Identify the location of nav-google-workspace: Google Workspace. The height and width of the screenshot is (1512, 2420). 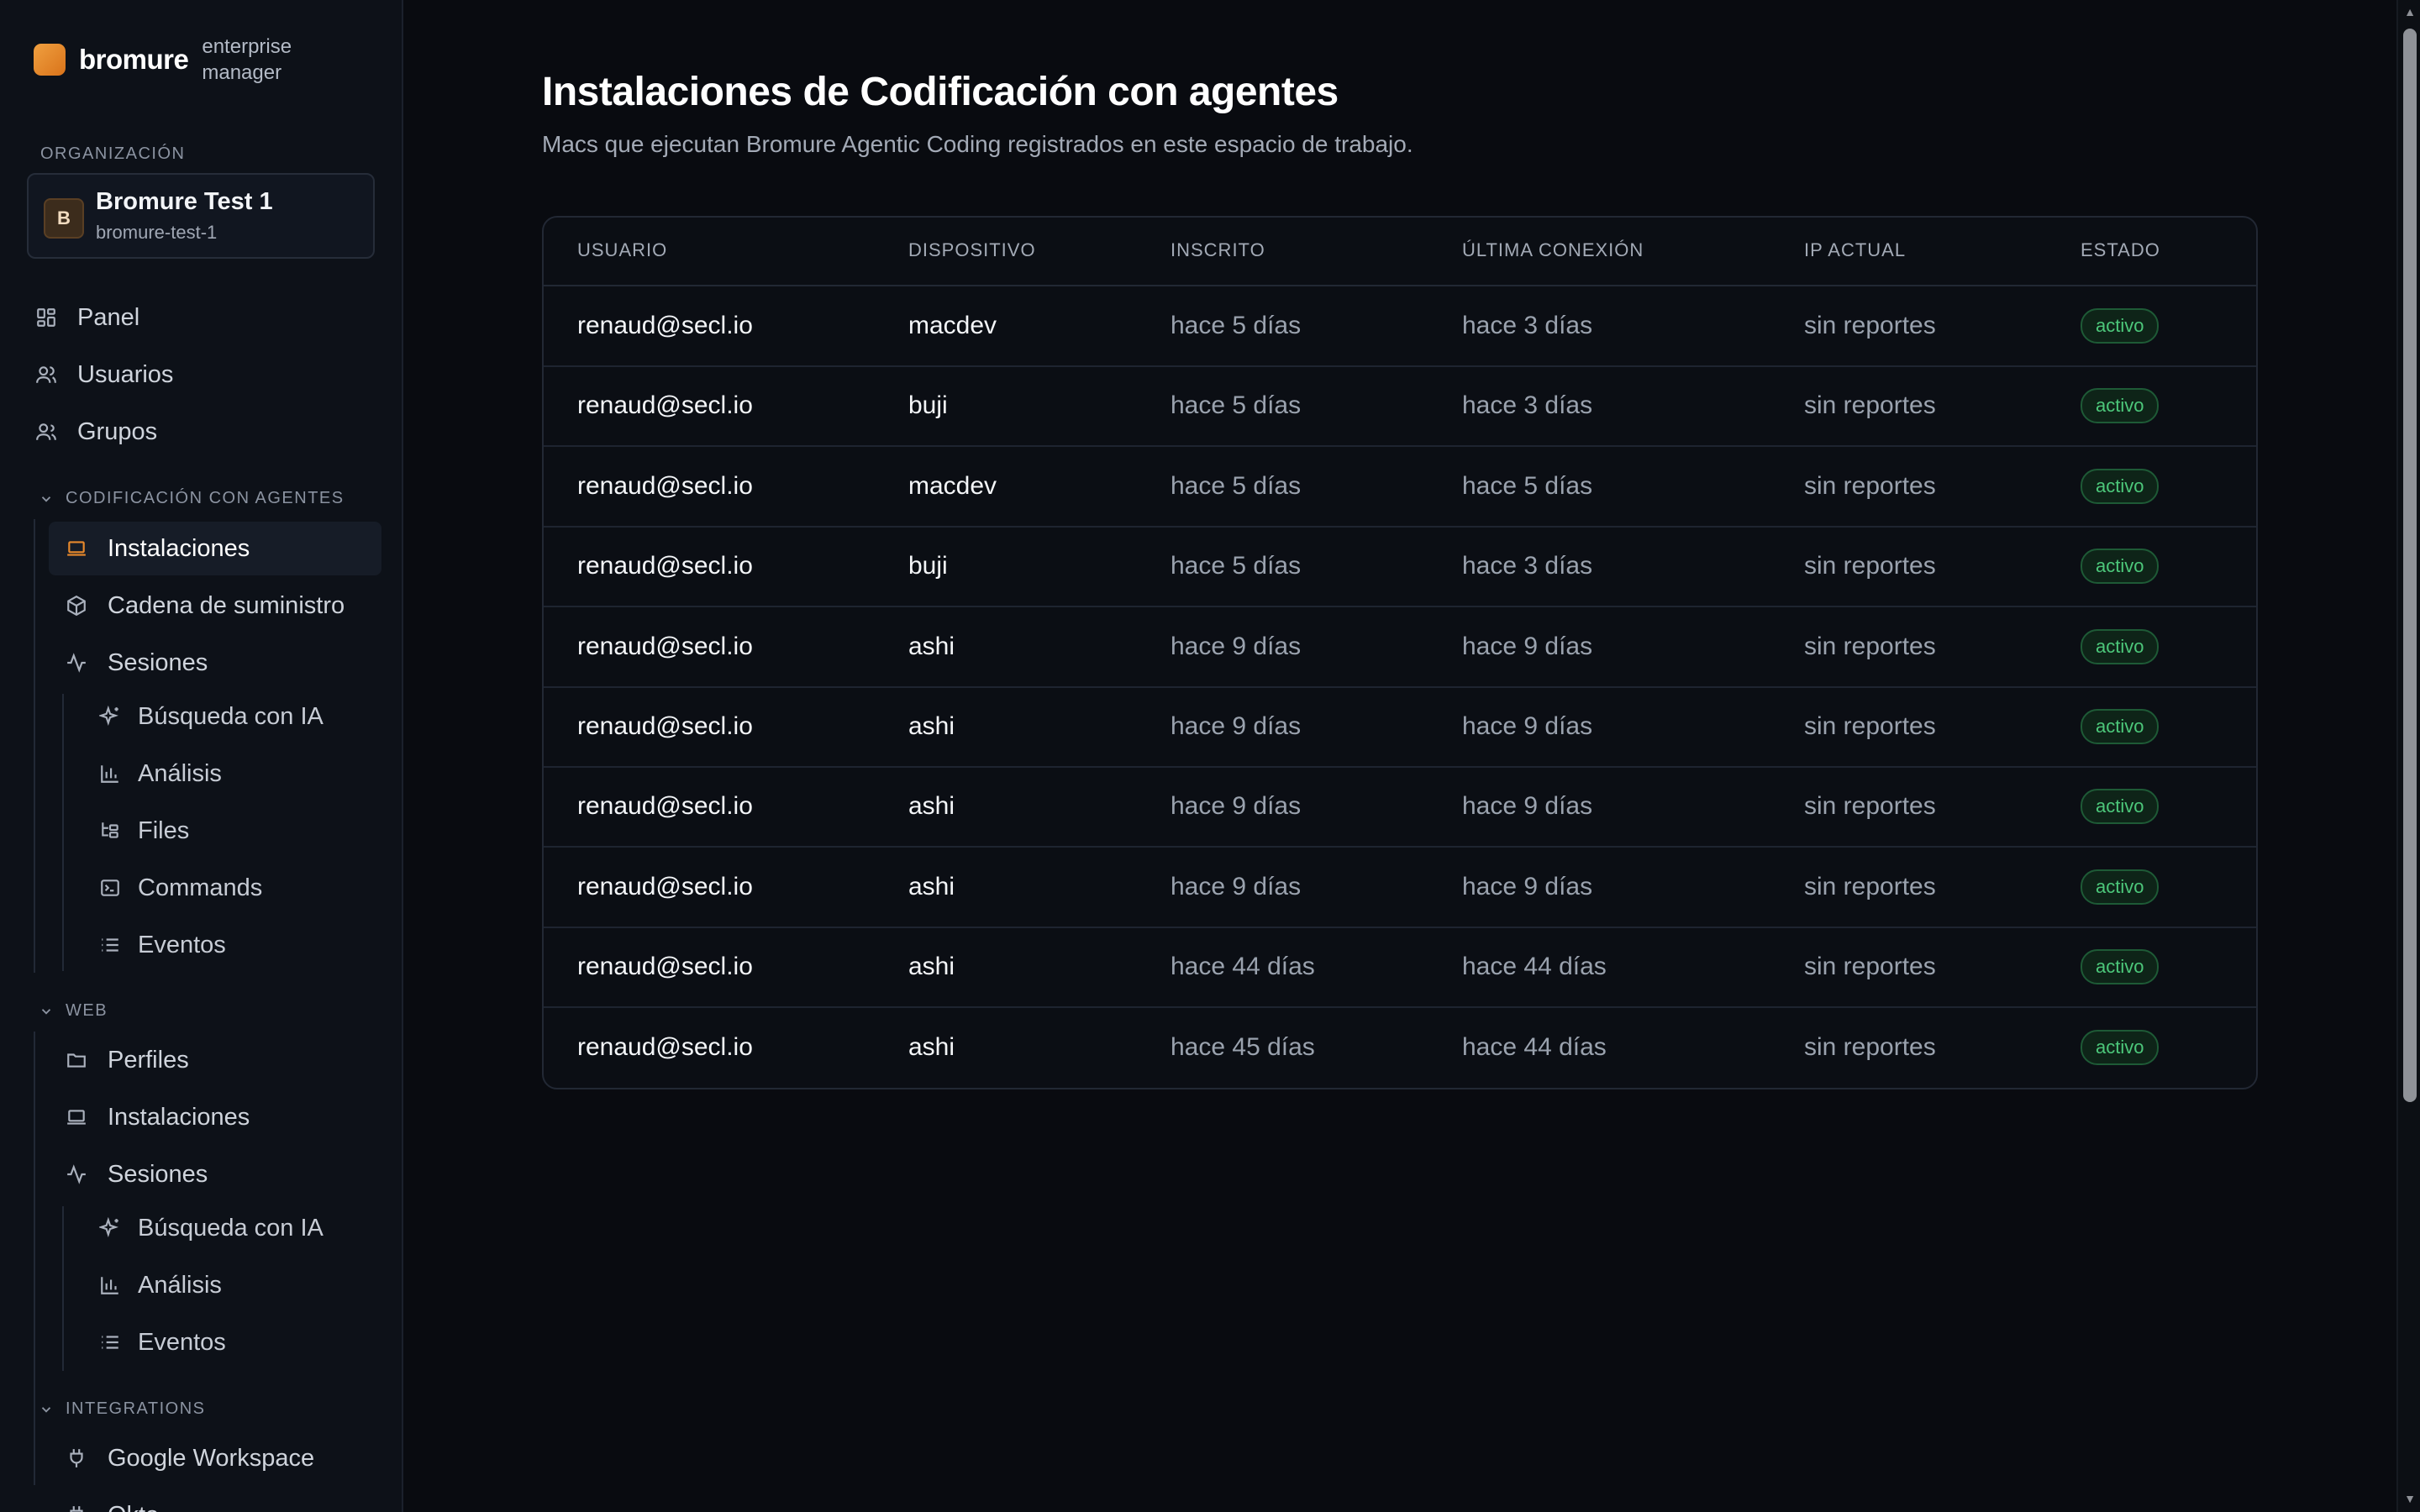
(190, 1458).